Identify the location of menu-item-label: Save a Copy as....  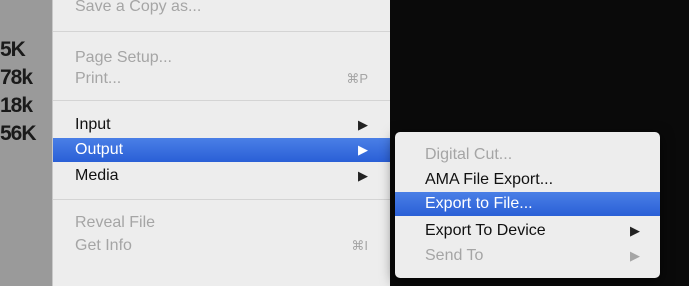
(138, 7).